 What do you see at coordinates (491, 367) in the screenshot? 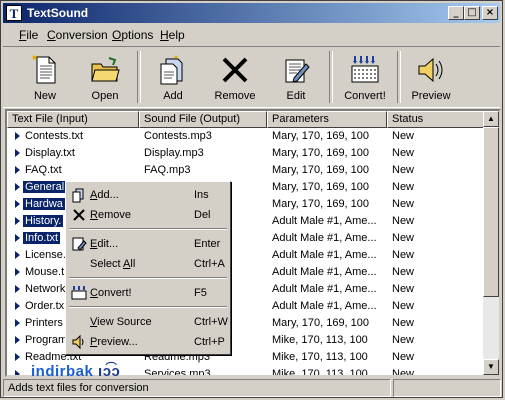
I see `scroll-down-button: ▼` at bounding box center [491, 367].